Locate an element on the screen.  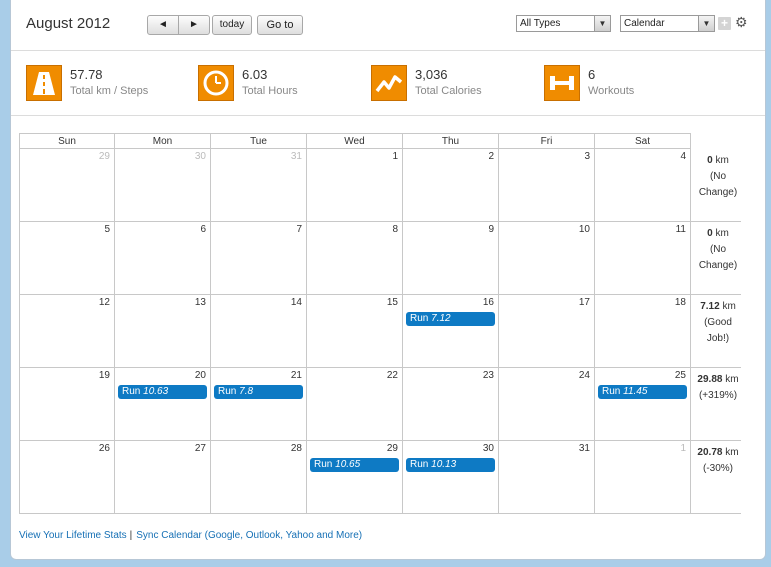
workout-event: Run 10.65 is located at coordinates (354, 465).